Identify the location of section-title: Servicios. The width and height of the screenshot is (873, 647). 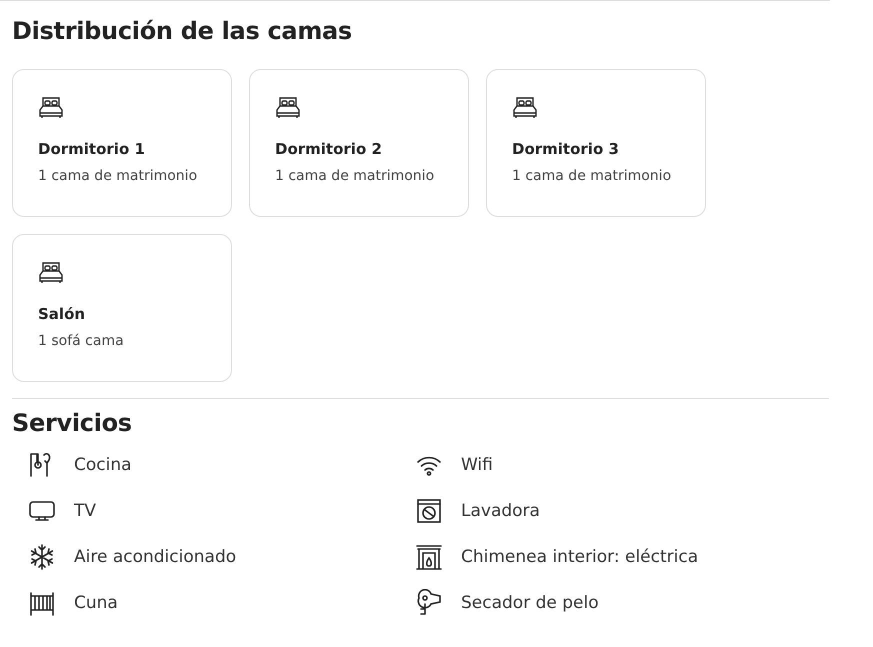
(72, 423).